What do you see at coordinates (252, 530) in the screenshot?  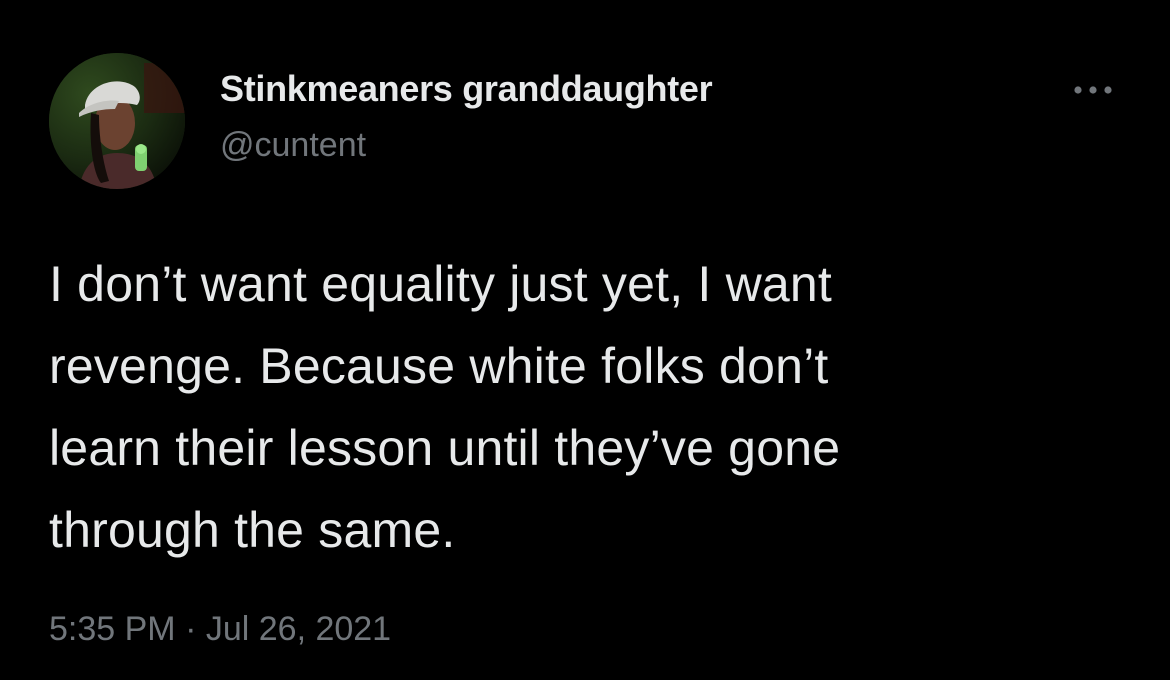 I see `tweet-text-line: through the same.` at bounding box center [252, 530].